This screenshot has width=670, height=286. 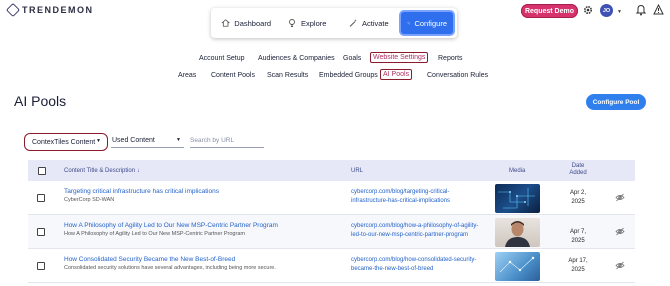 What do you see at coordinates (577, 236) in the screenshot?
I see `row-date: Apr 7, 2025` at bounding box center [577, 236].